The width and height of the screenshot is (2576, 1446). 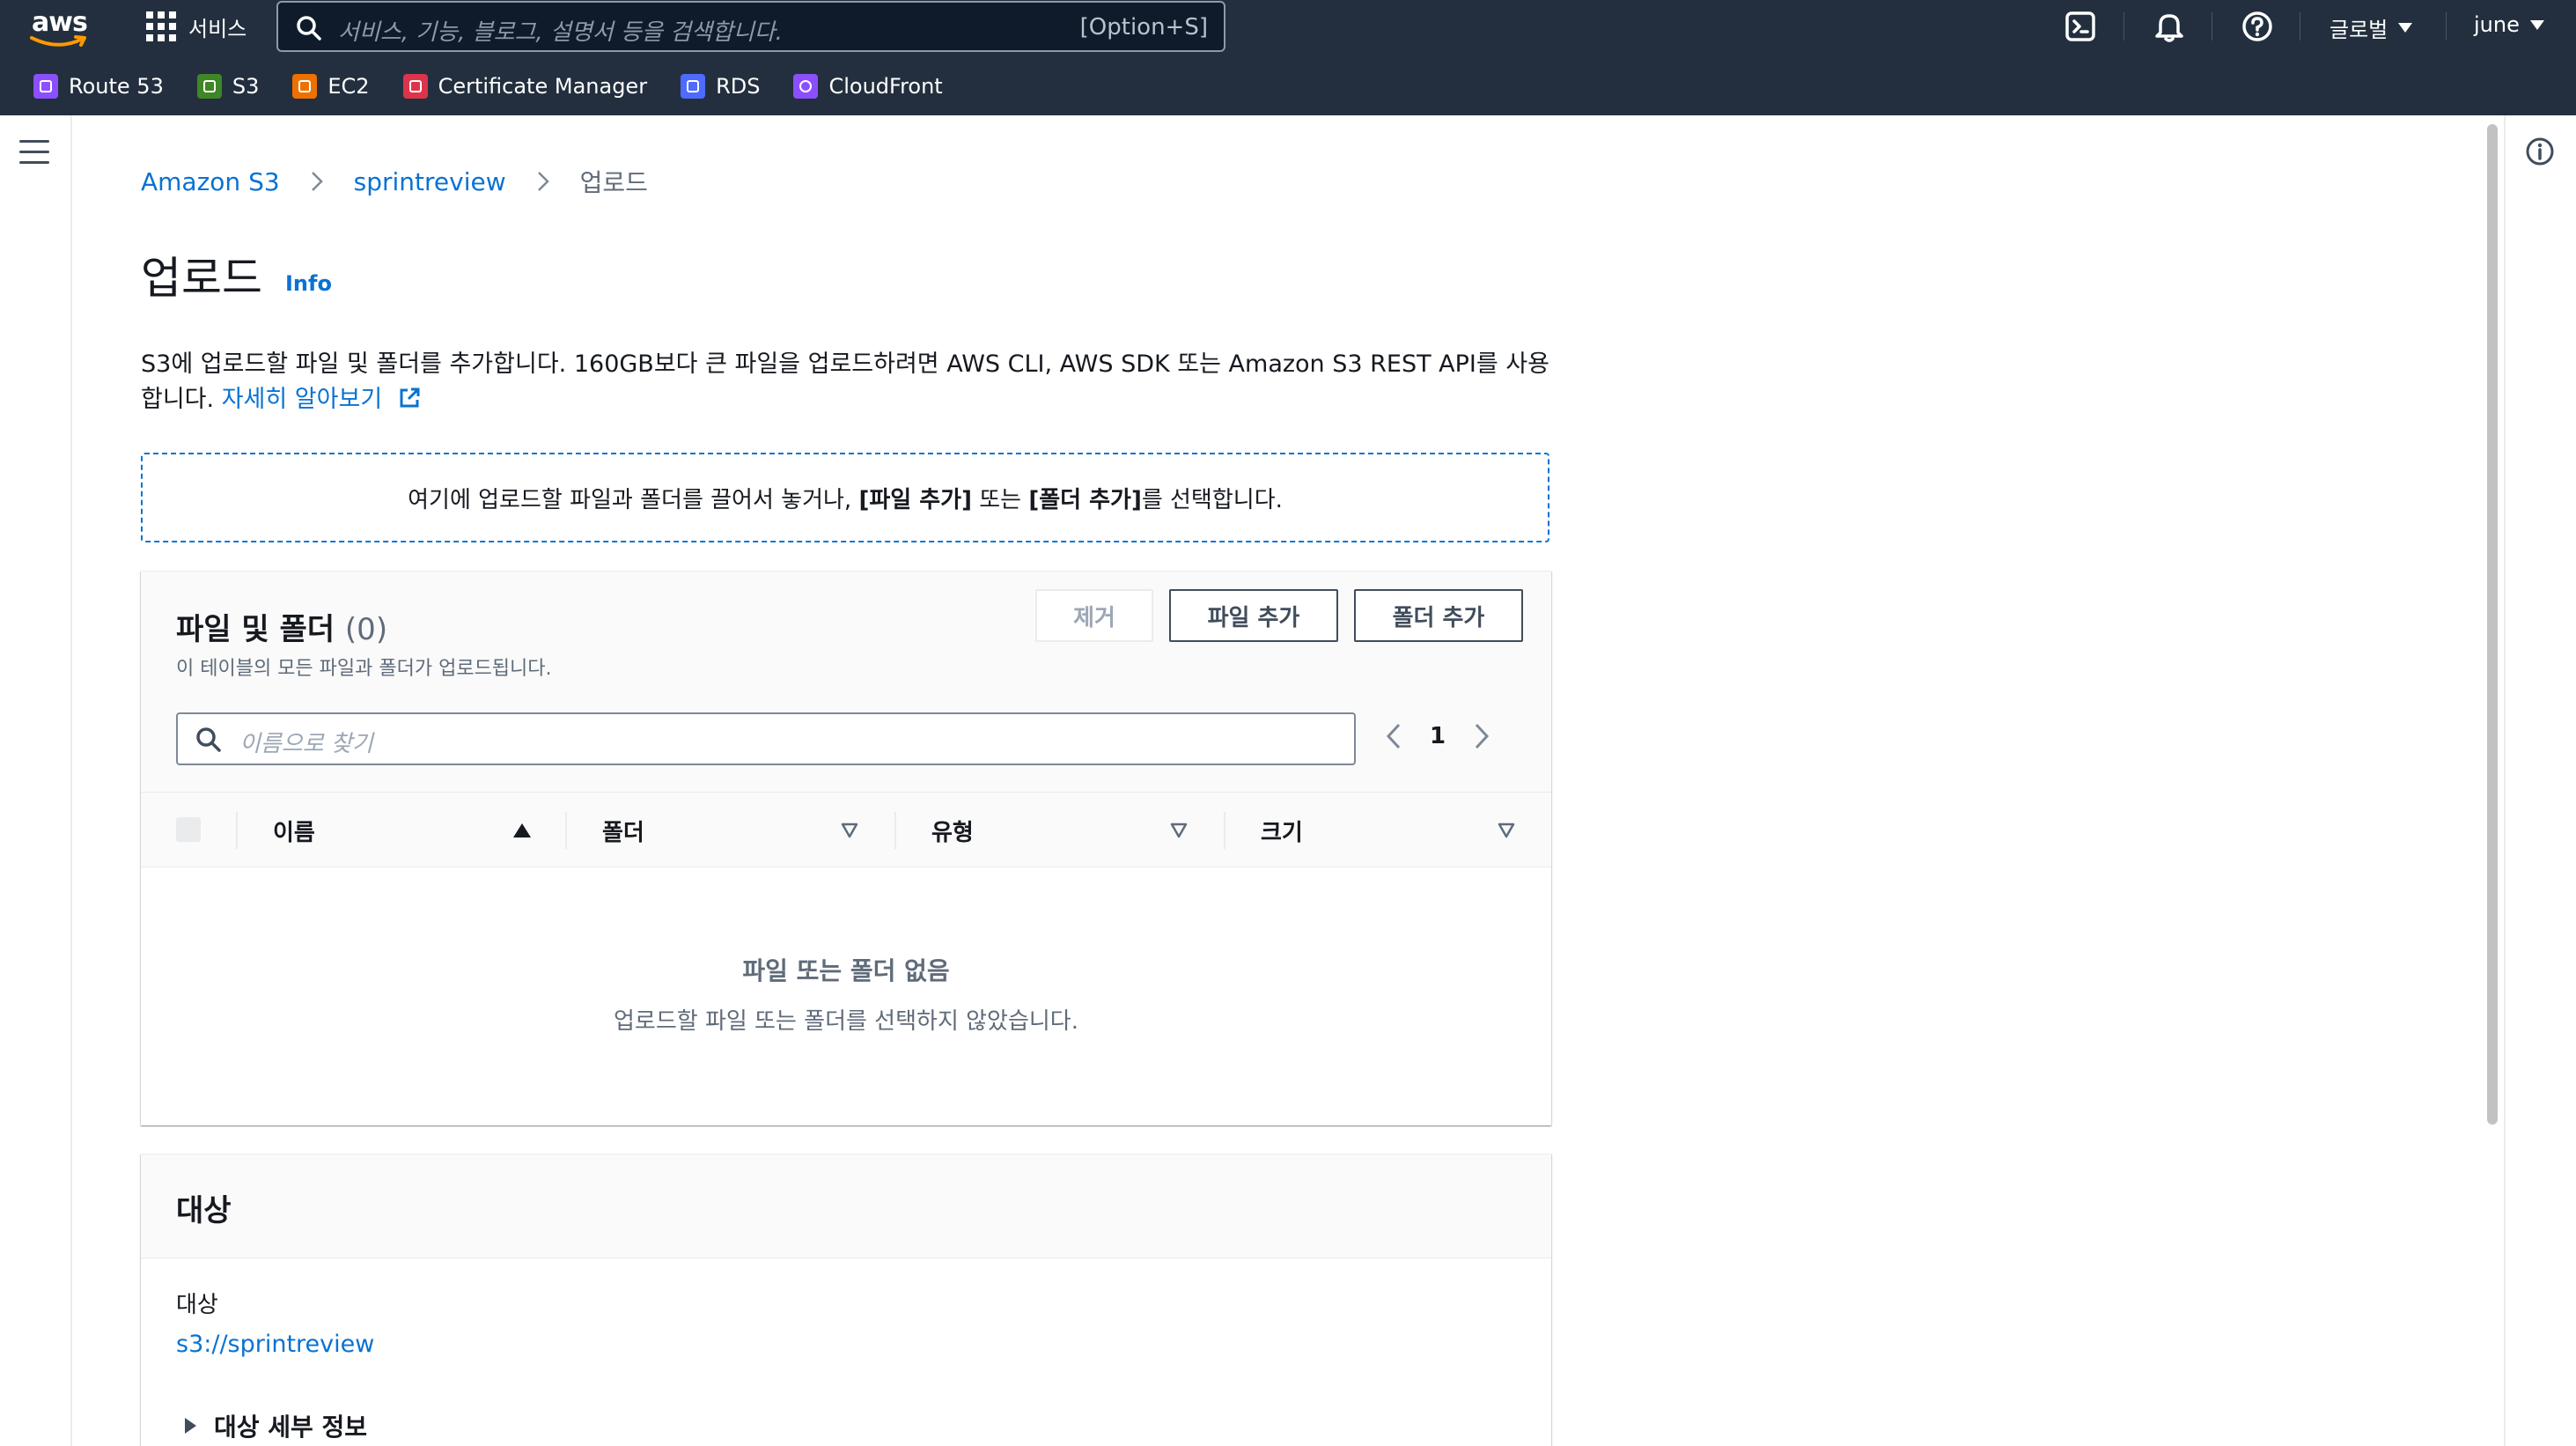 I want to click on favorite-label: Certificate Manager, so click(x=543, y=86).